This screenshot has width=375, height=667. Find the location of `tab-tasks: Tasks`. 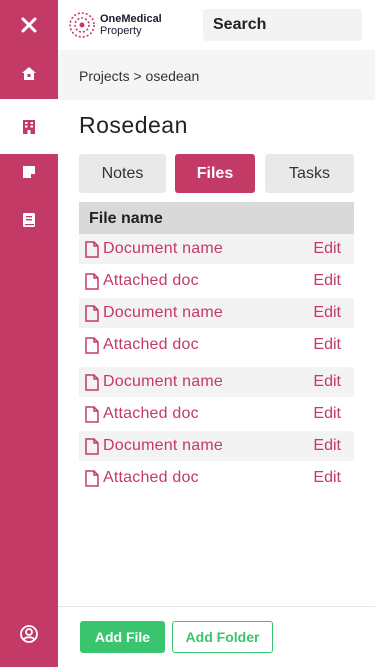

tab-tasks: Tasks is located at coordinates (309, 173).